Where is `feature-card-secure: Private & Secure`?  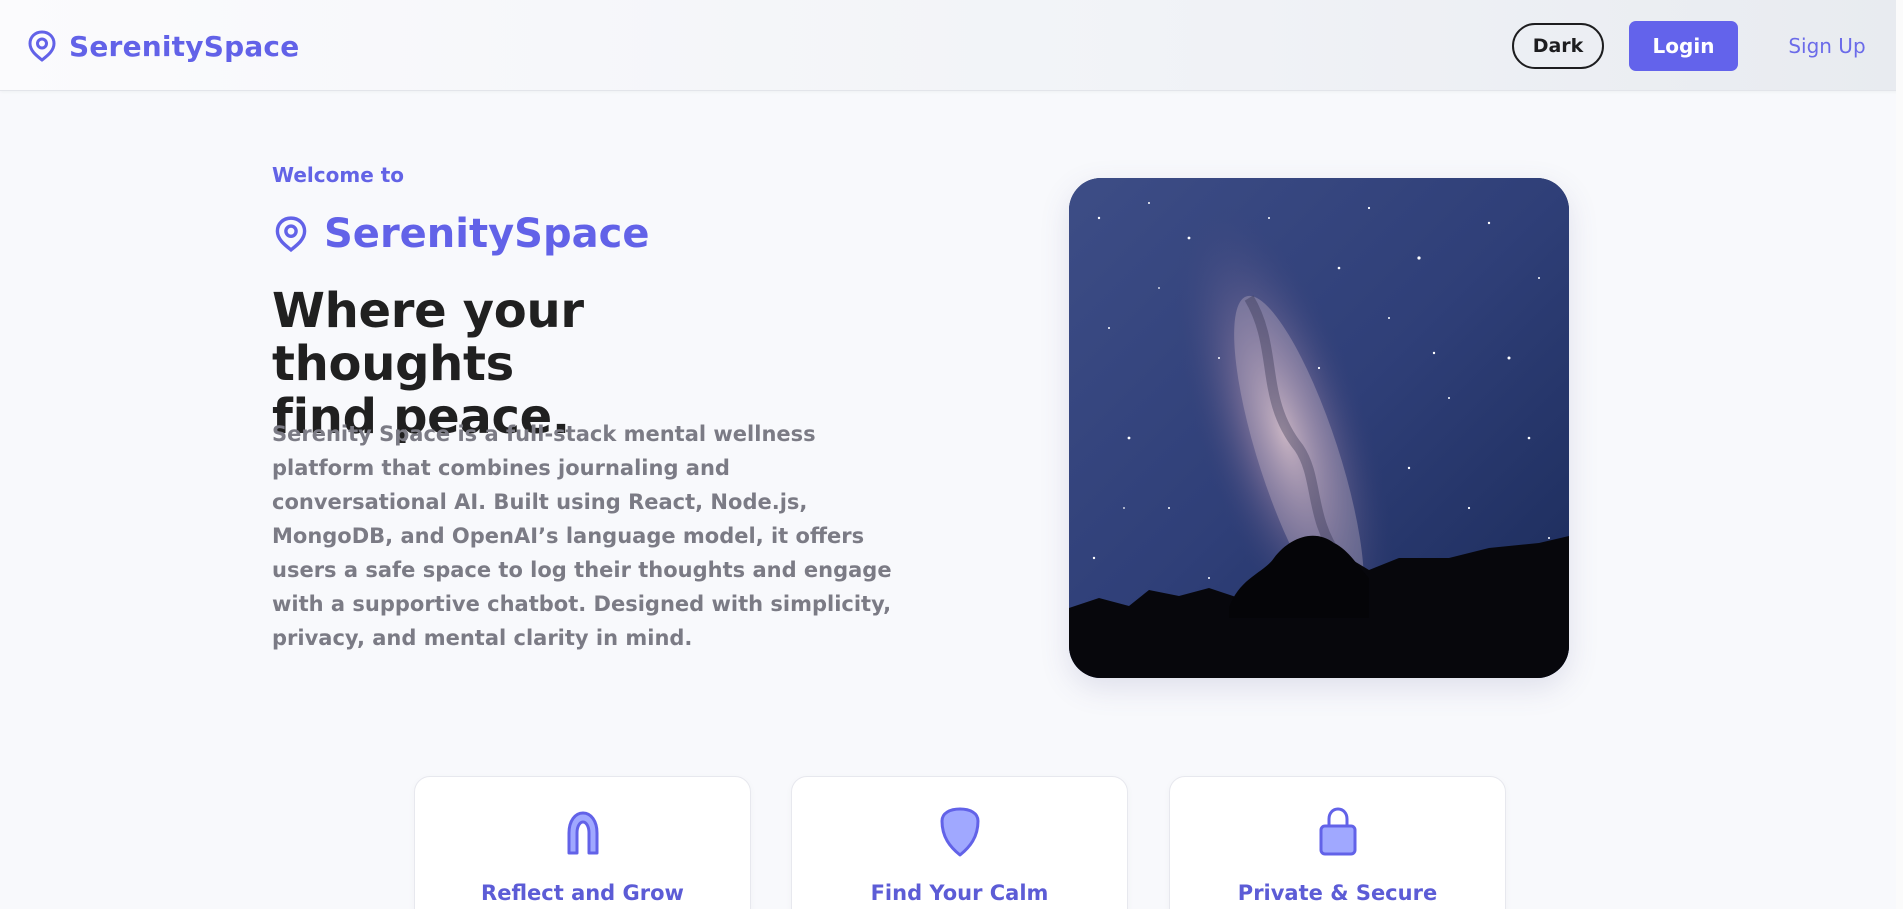
feature-card-secure: Private & Secure is located at coordinates (1337, 842).